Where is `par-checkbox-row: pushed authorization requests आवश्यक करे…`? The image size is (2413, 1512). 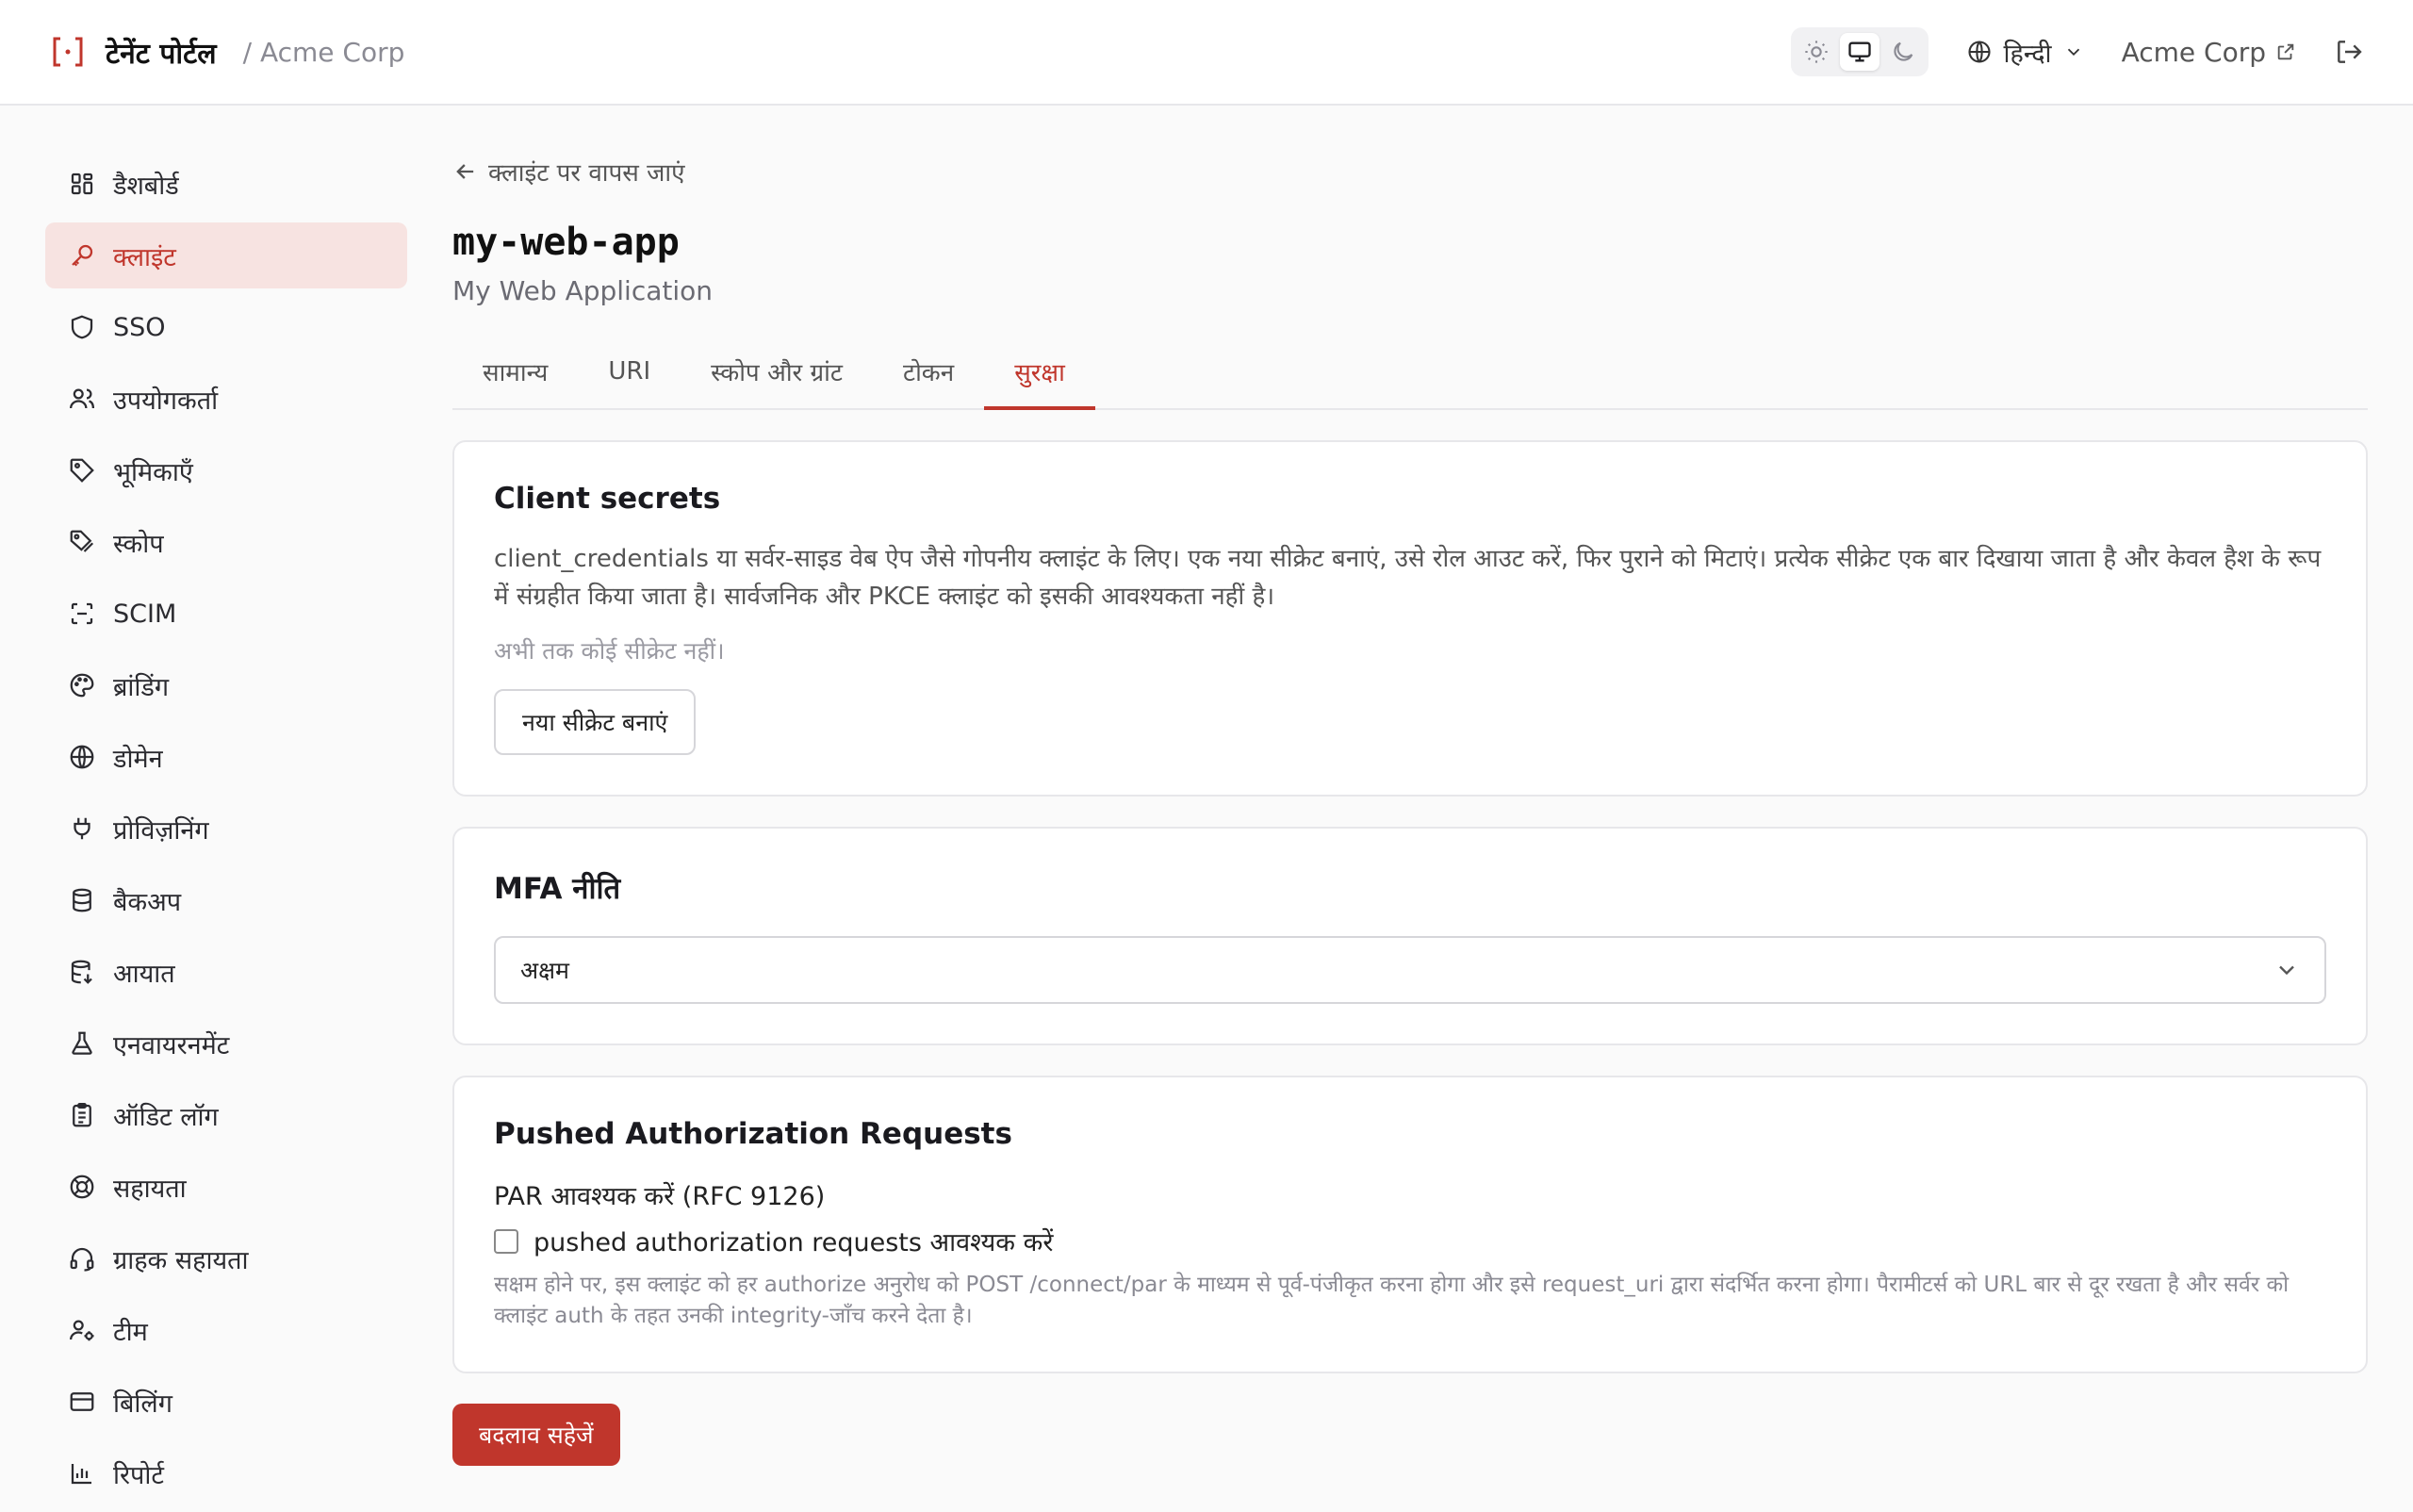
par-checkbox-row: pushed authorization requests आवश्यक करे… is located at coordinates (1410, 1241).